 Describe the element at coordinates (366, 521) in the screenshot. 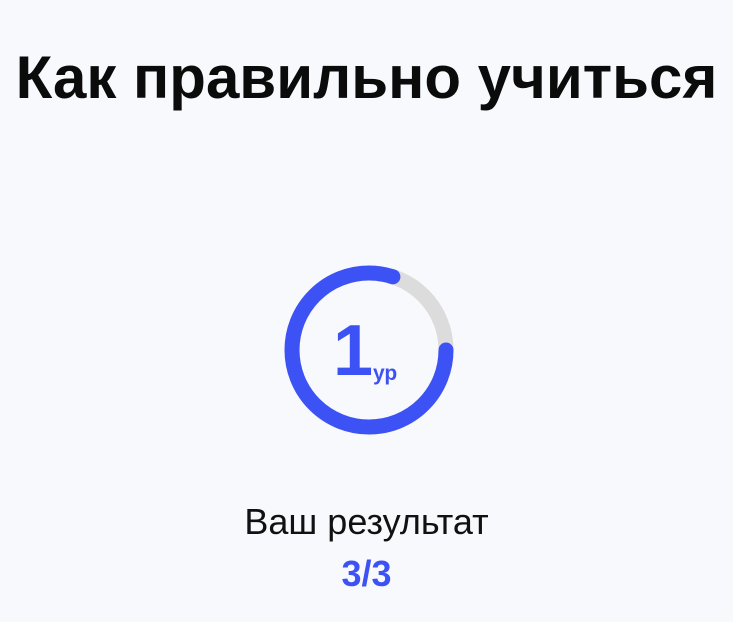

I see `result-label: Ваш результат` at that location.